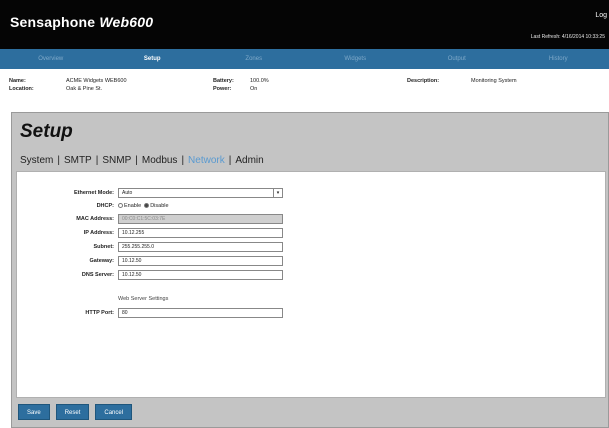 Image resolution: width=609 pixels, height=428 pixels. I want to click on mac-row: MAC Address: 00:C0:C1:5C:03:7E, so click(167, 220).